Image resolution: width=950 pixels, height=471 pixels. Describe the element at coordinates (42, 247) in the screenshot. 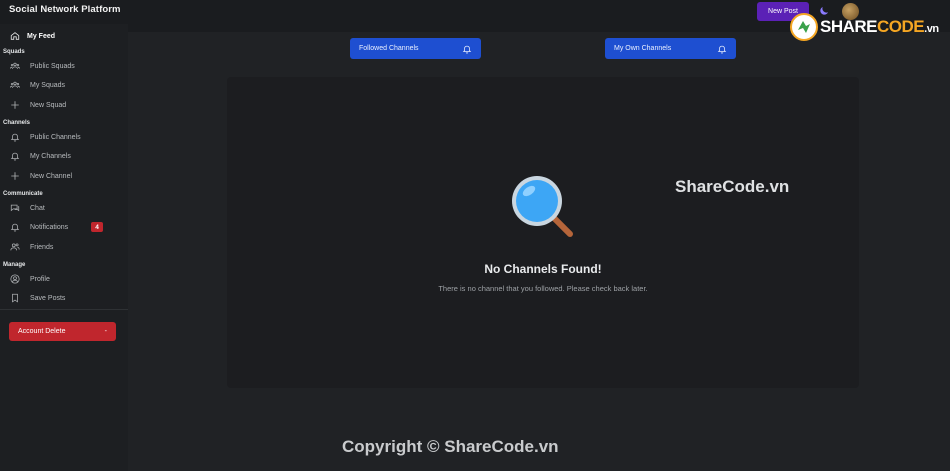

I see `sidebar-item-label: Friends` at that location.